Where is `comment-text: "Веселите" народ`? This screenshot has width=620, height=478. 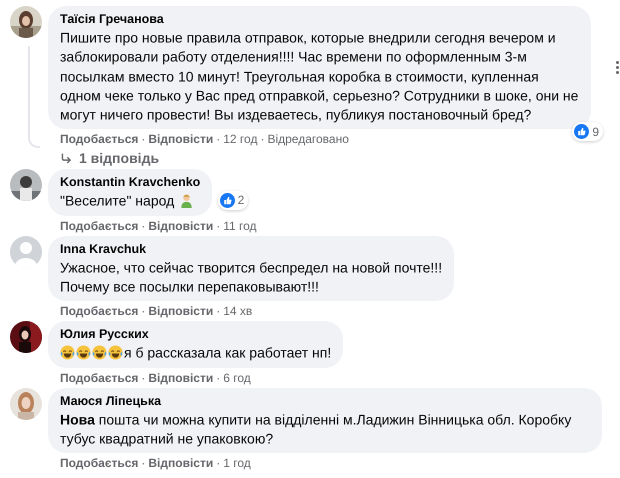
comment-text: "Веселите" народ is located at coordinates (117, 200).